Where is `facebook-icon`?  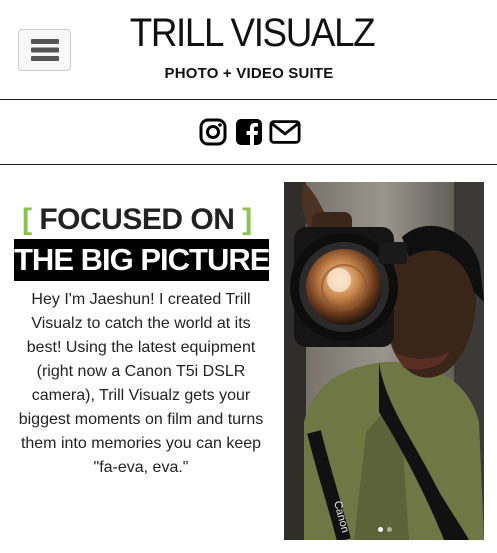
facebook-icon is located at coordinates (248, 132).